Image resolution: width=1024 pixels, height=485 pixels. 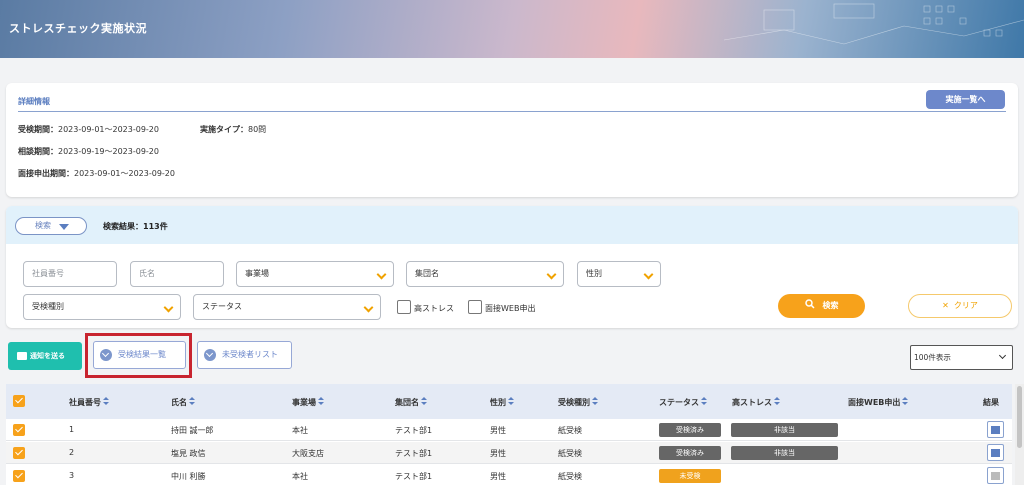 I want to click on high-stress-badge: 非該当, so click(x=784, y=430).